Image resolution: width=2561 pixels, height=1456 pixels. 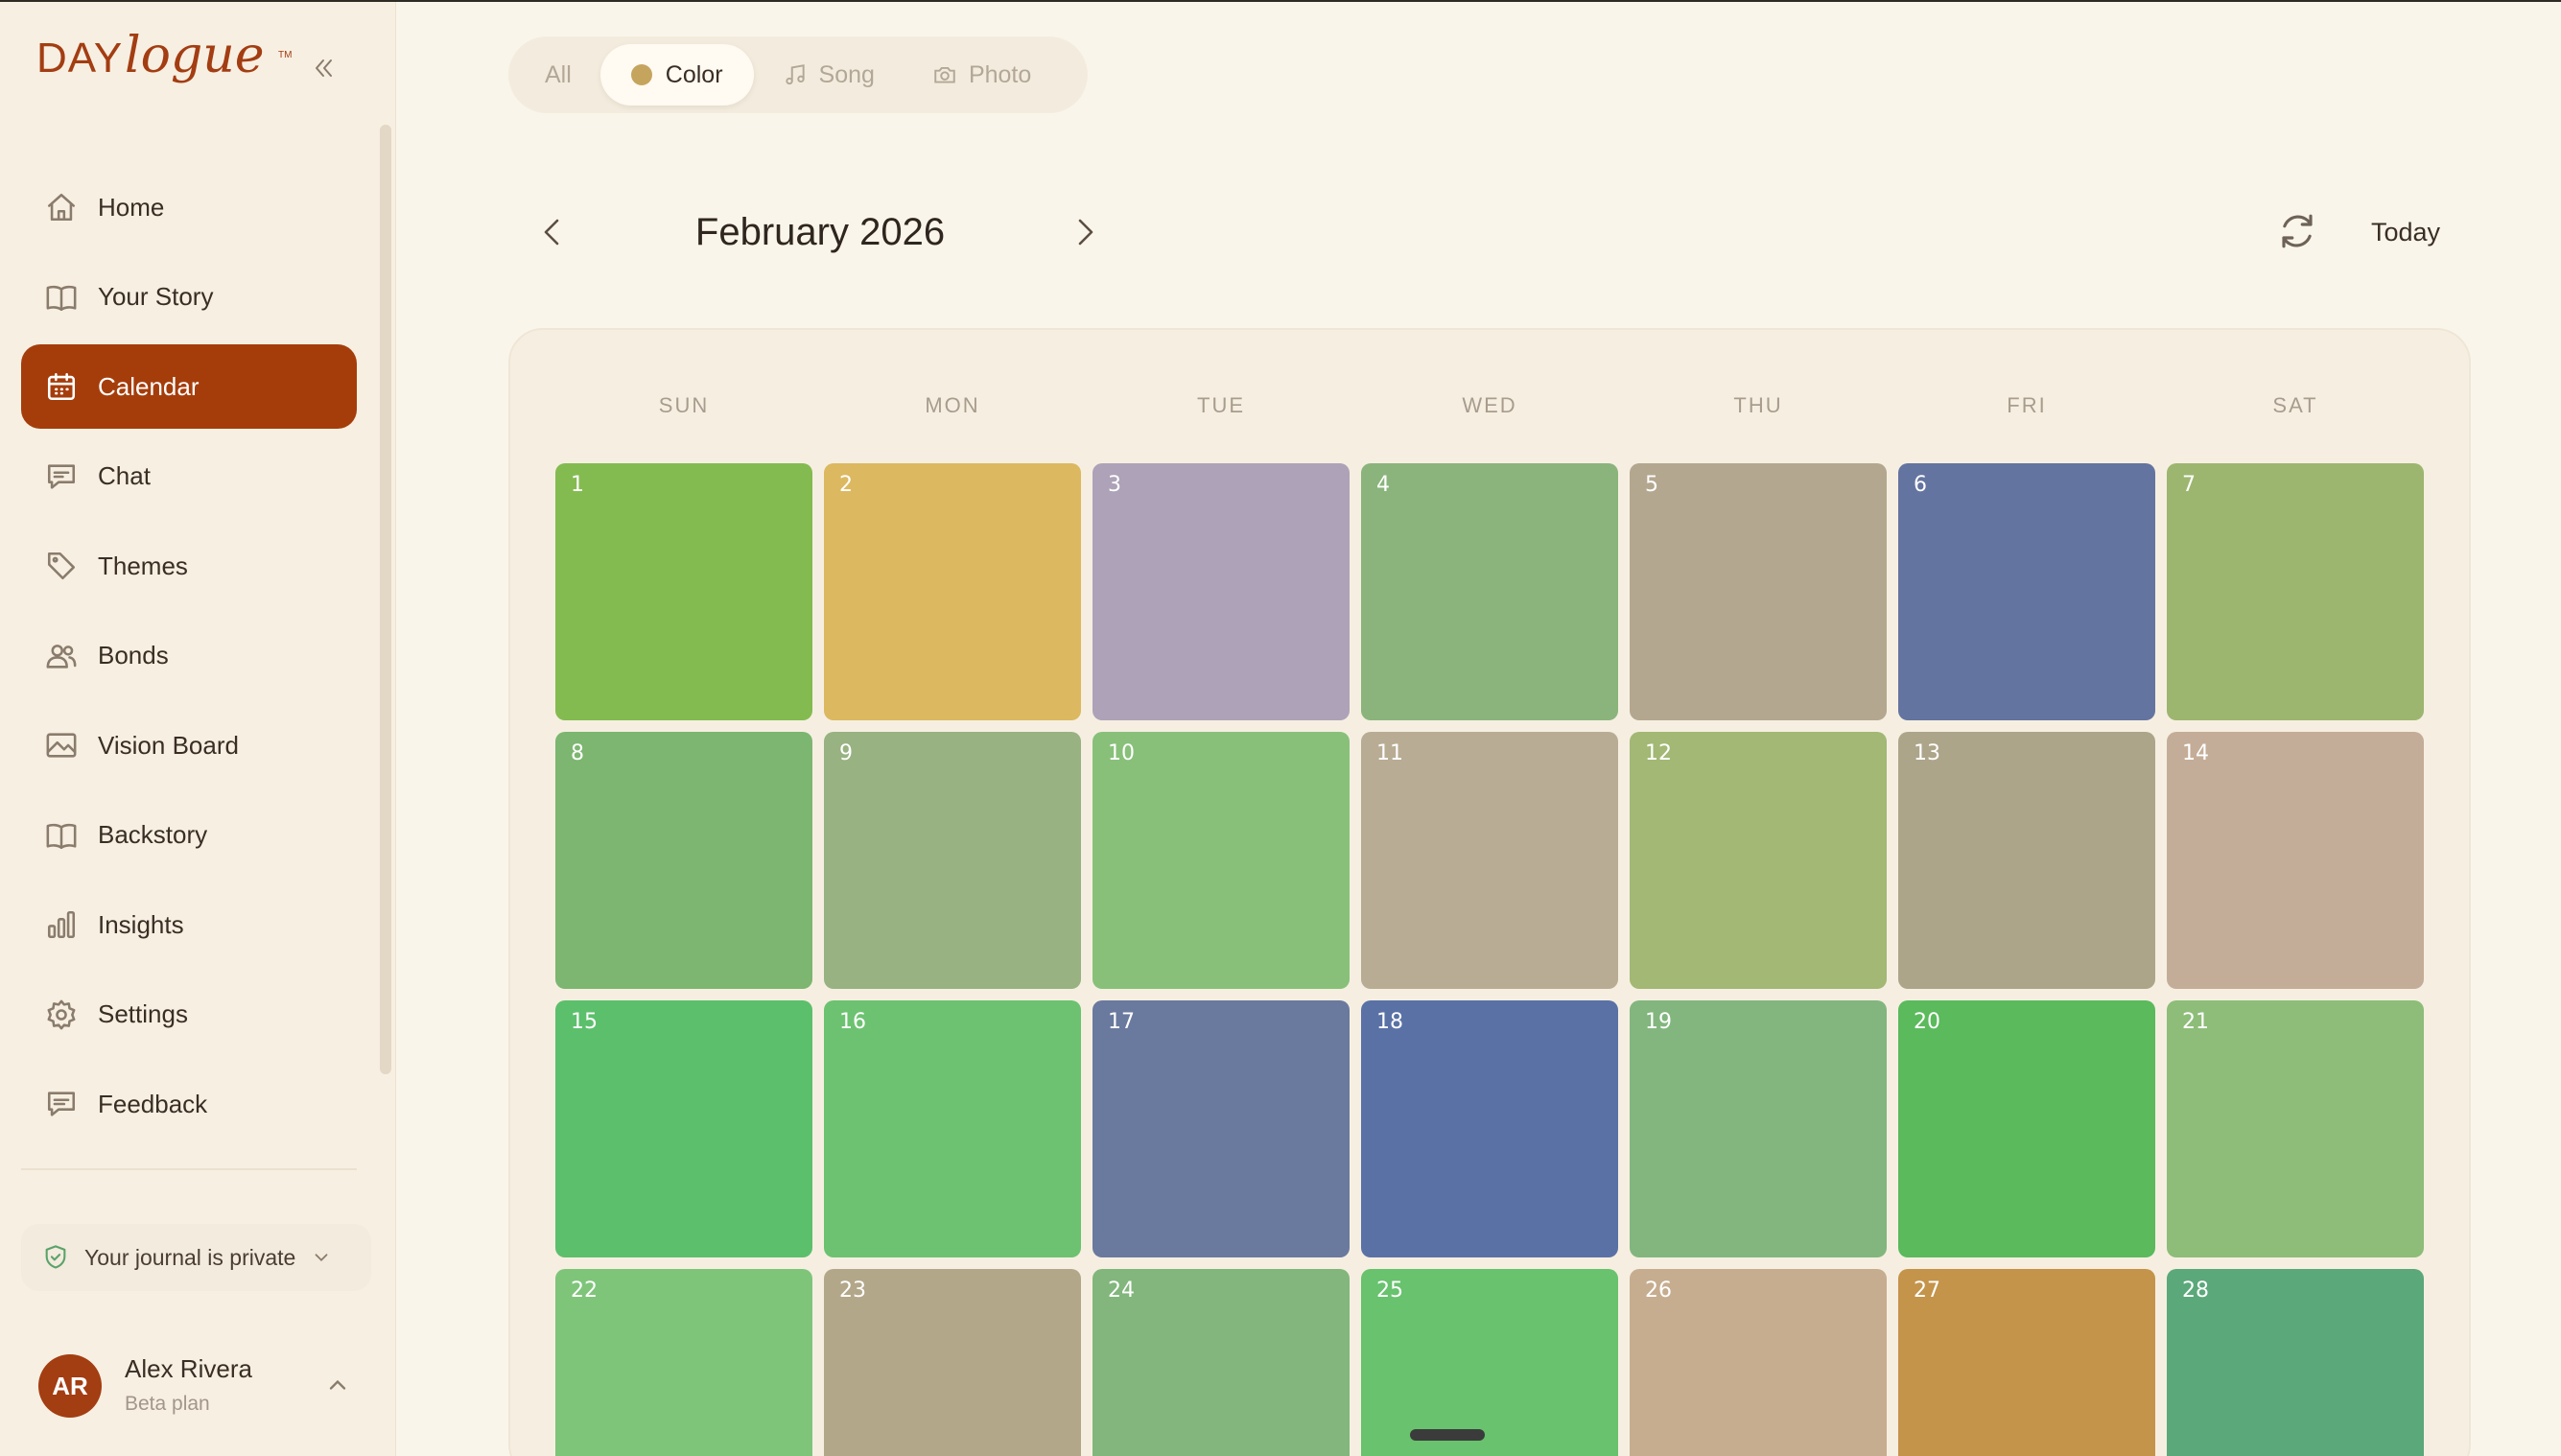 What do you see at coordinates (2295, 1129) in the screenshot?
I see `calendar-day-cell: 21` at bounding box center [2295, 1129].